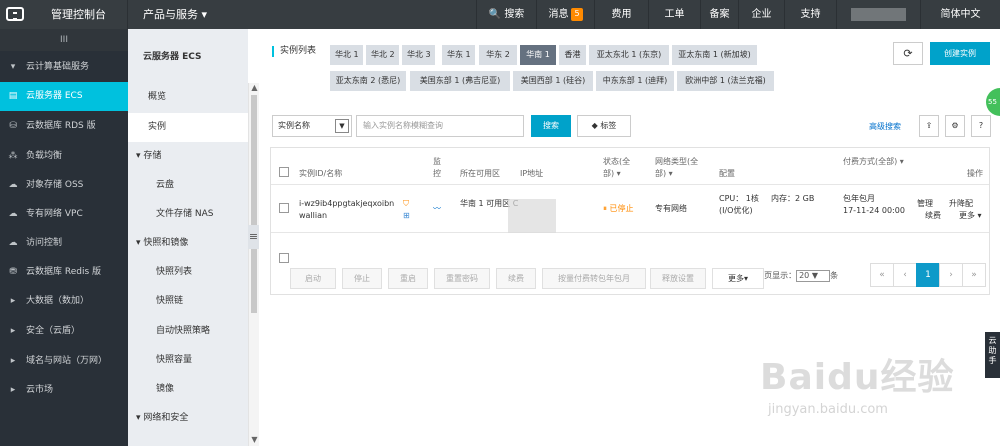 The height and width of the screenshot is (446, 1000). Describe the element at coordinates (506, 14) in the screenshot. I see `search-nav: 🔍 搜索` at that location.